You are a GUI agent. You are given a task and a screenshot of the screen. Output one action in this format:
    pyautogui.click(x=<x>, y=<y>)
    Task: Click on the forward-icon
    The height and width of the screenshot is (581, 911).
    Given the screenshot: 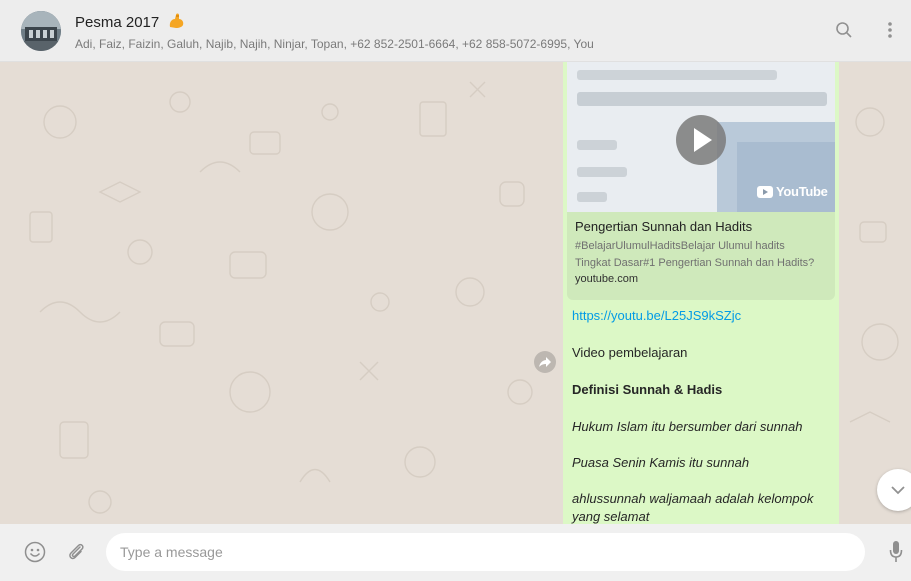 What is the action you would take?
    pyautogui.click(x=545, y=362)
    